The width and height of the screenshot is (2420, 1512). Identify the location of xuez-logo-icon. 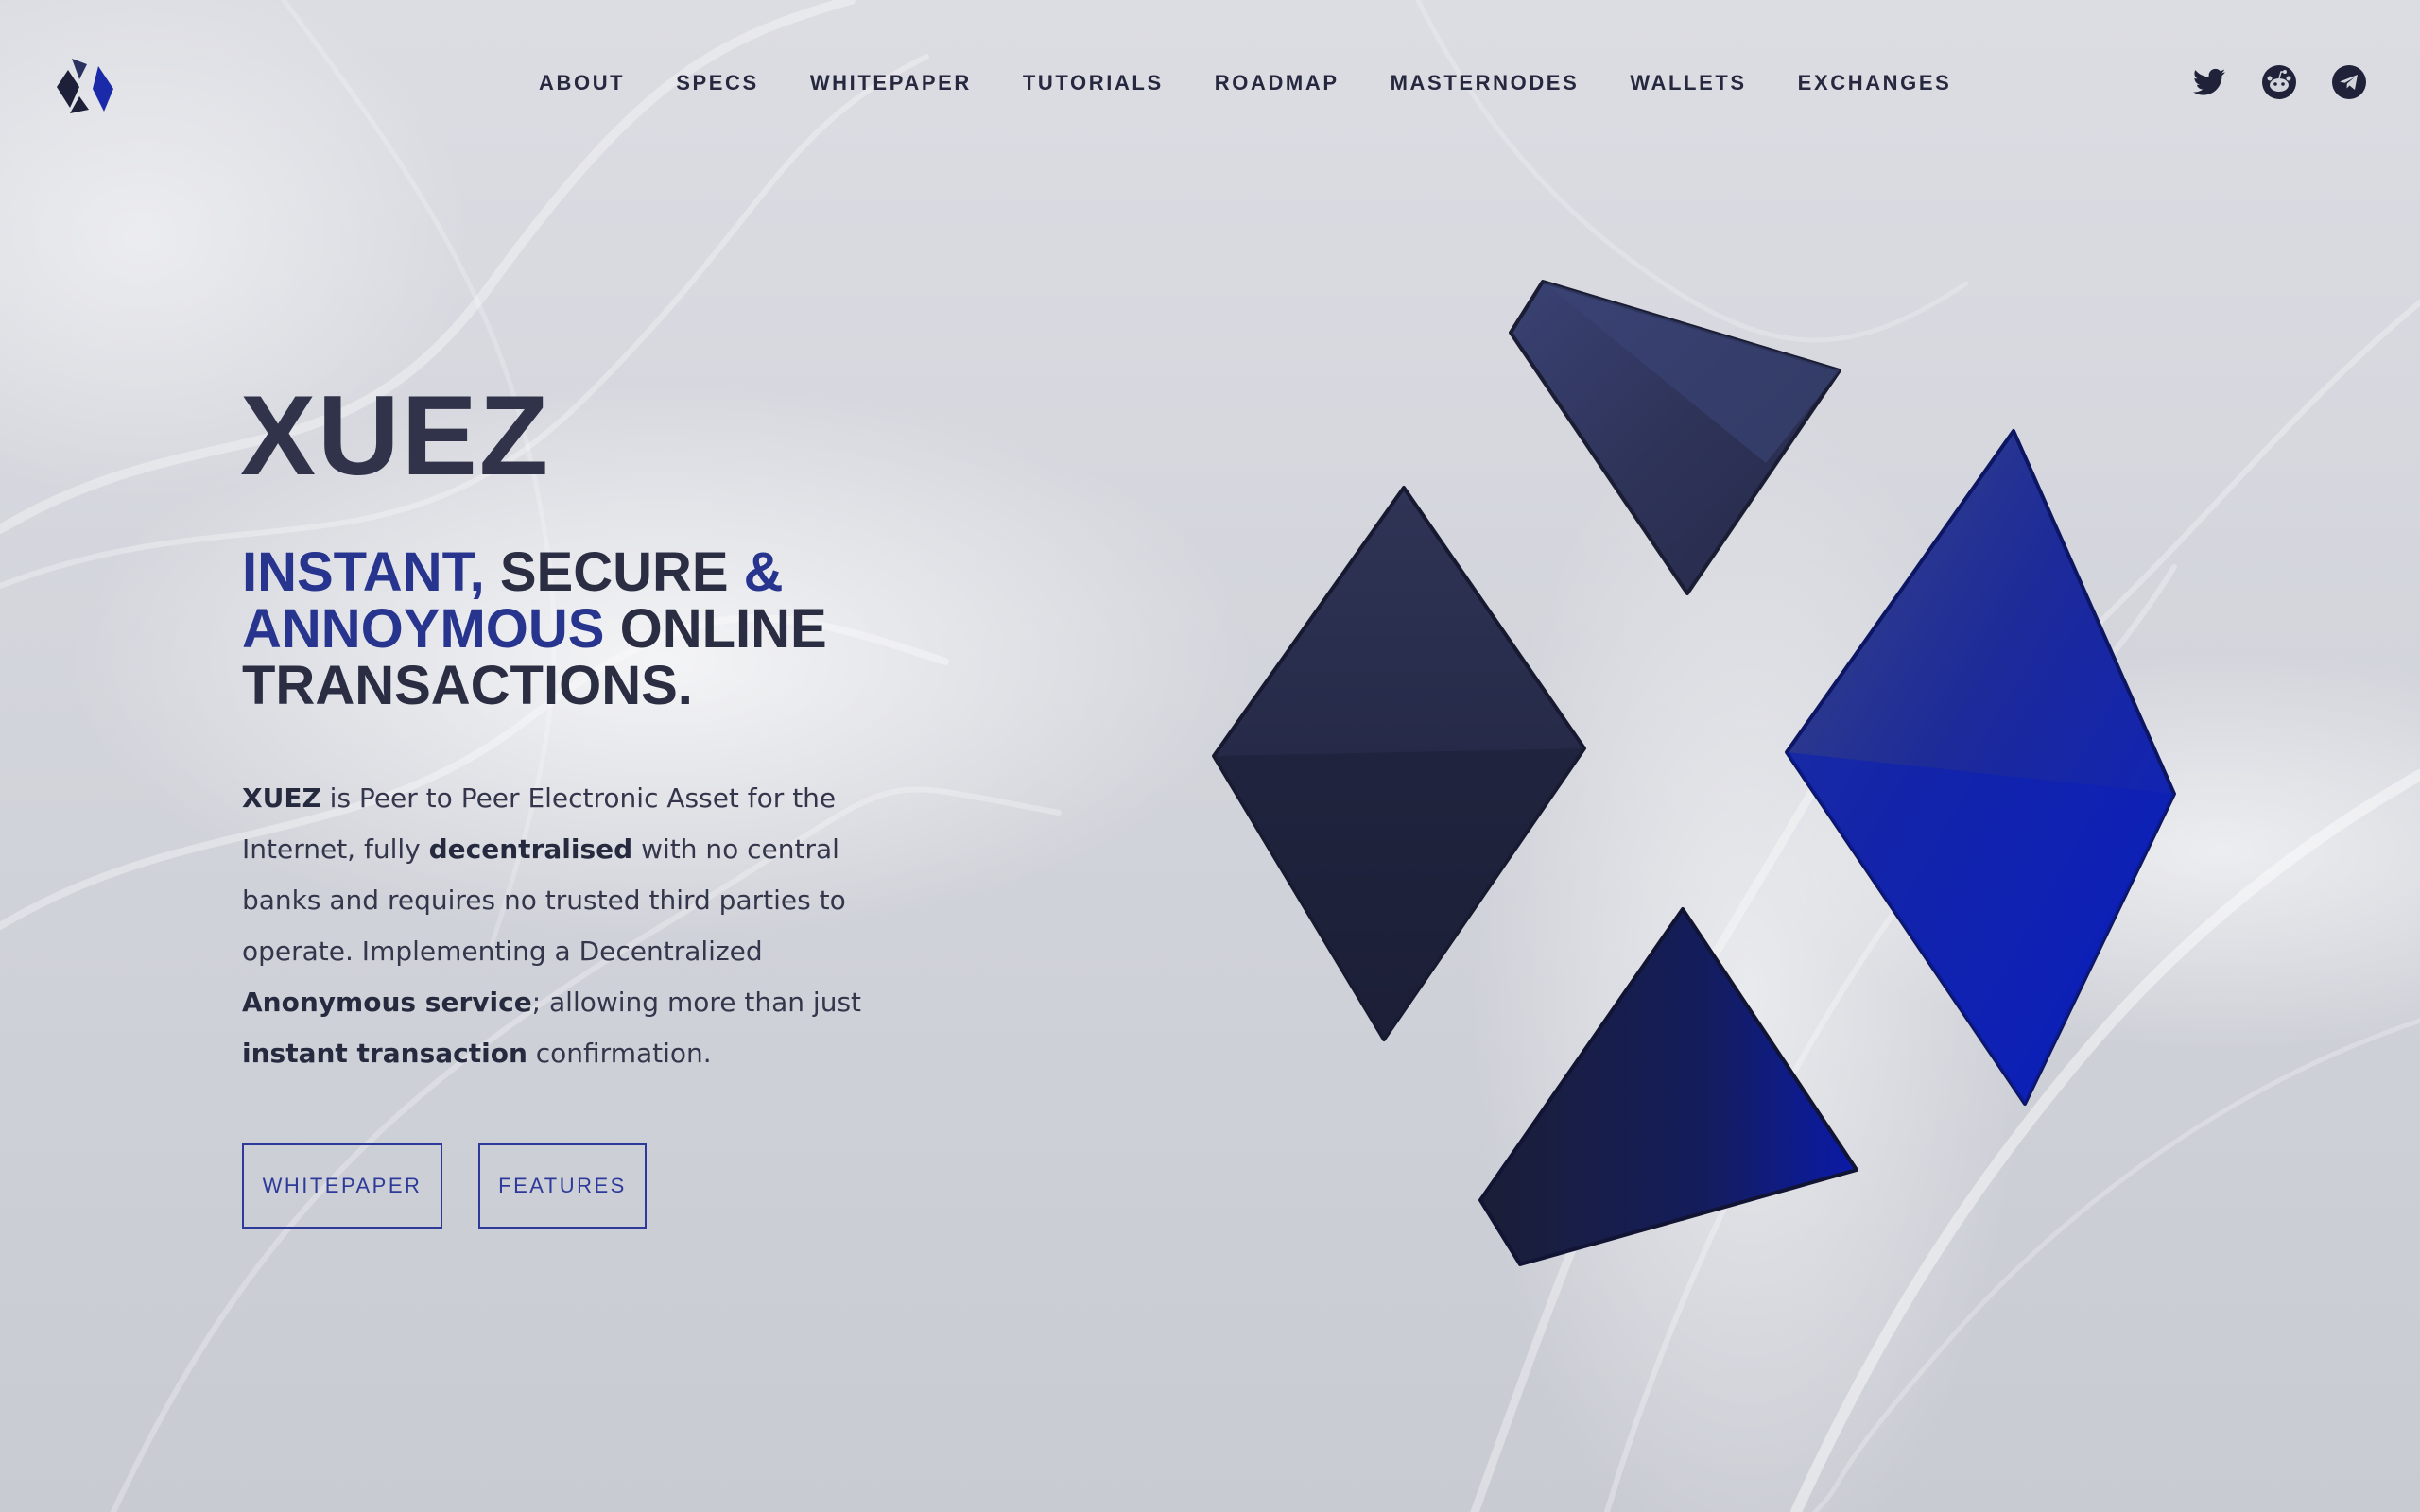
(85, 86).